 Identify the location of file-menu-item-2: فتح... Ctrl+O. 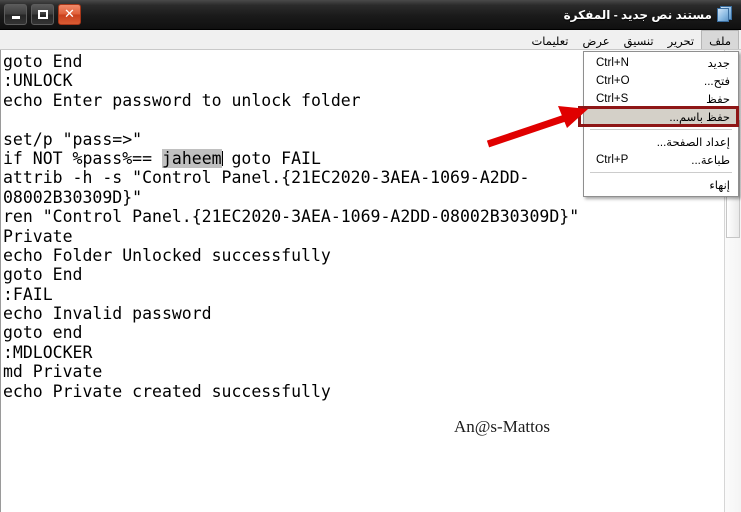
(661, 81).